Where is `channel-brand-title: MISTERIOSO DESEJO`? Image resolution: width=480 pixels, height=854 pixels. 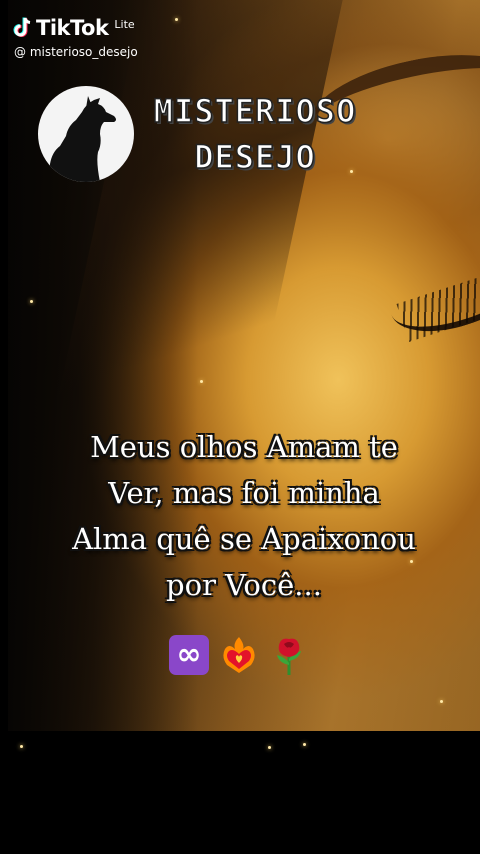 channel-brand-title: MISTERIOSO DESEJO is located at coordinates (255, 134).